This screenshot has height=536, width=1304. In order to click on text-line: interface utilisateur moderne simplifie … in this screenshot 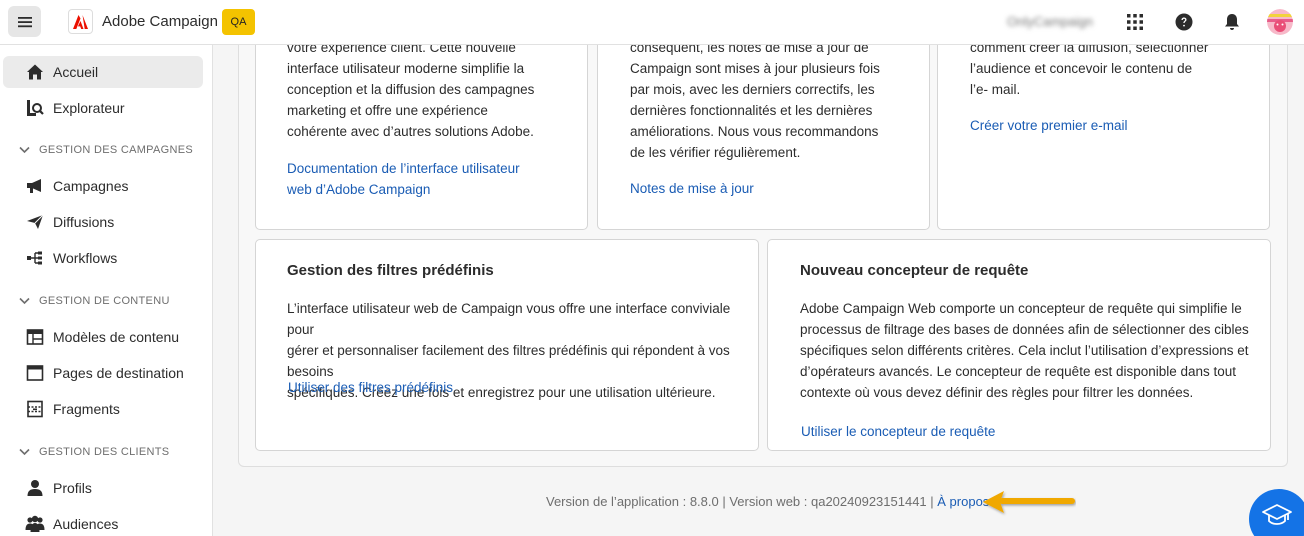, I will do `click(406, 68)`.